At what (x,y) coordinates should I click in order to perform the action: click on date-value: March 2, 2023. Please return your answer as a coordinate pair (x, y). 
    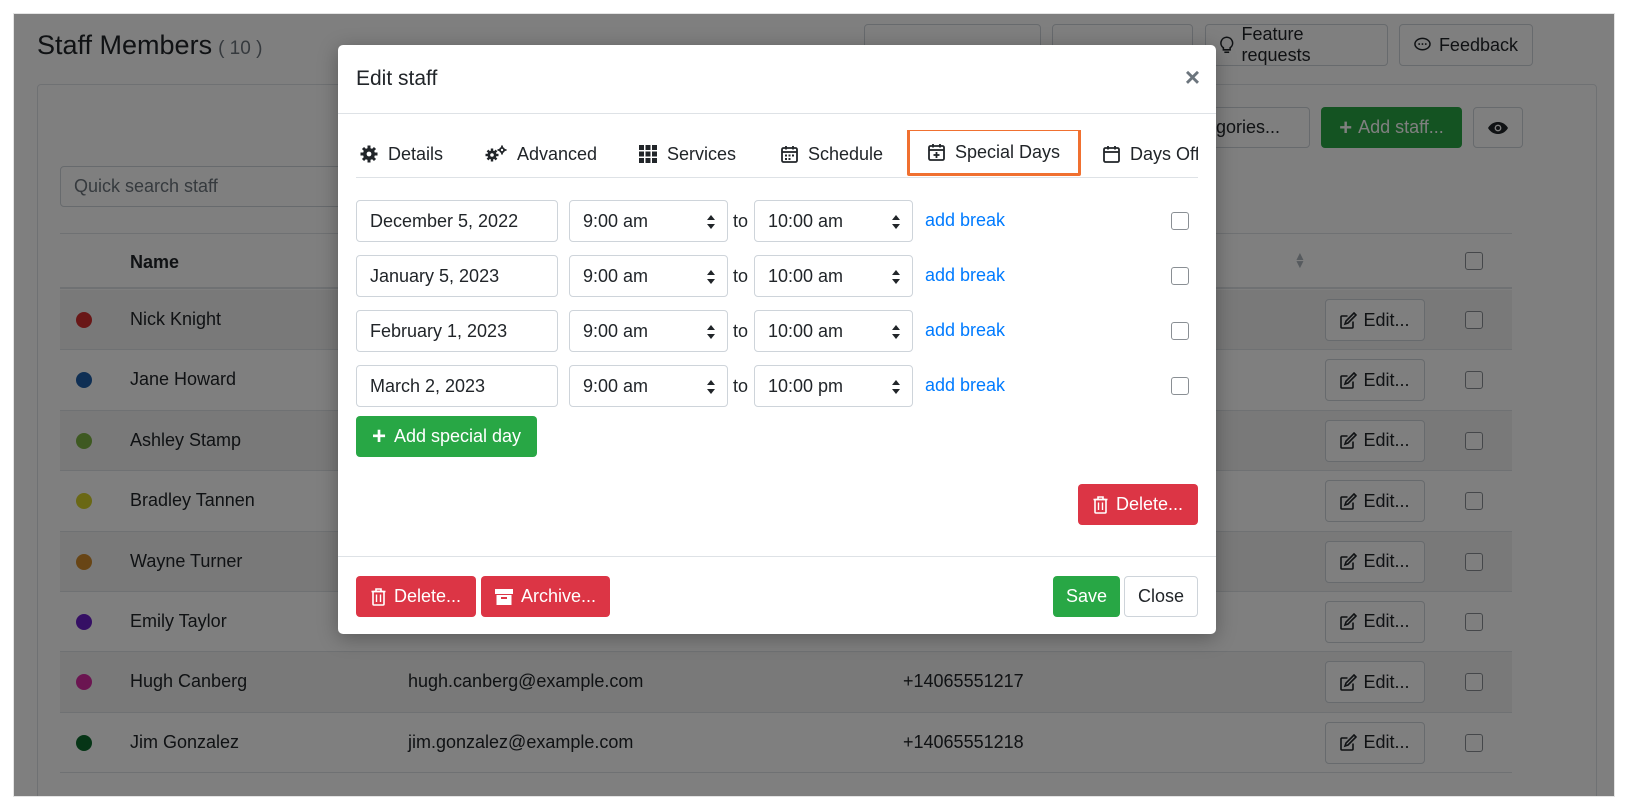
    Looking at the image, I should click on (428, 385).